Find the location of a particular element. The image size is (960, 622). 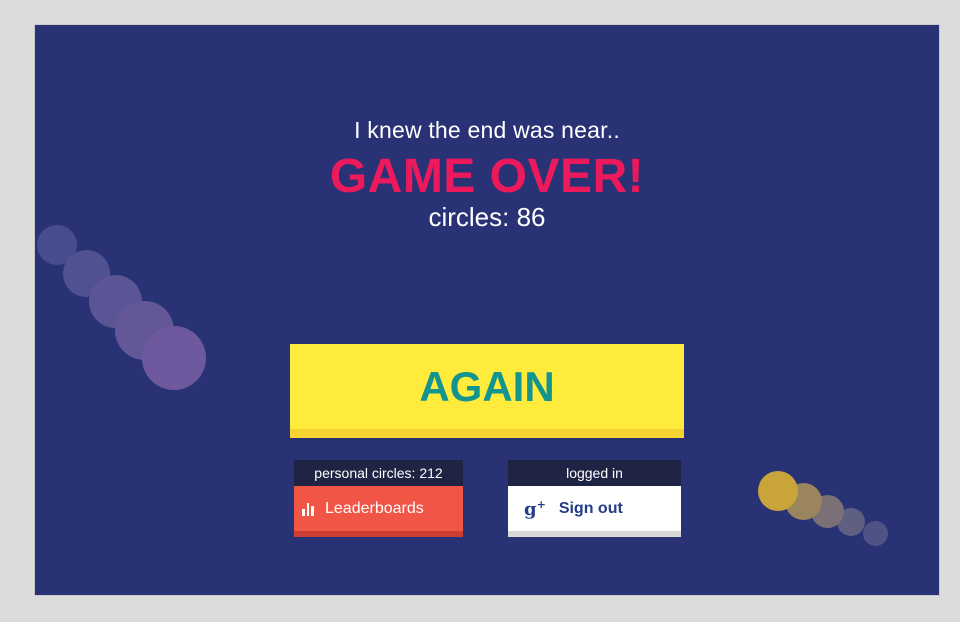

leaderboard-card: personal circles: 212 Leaderboards is located at coordinates (378, 498).